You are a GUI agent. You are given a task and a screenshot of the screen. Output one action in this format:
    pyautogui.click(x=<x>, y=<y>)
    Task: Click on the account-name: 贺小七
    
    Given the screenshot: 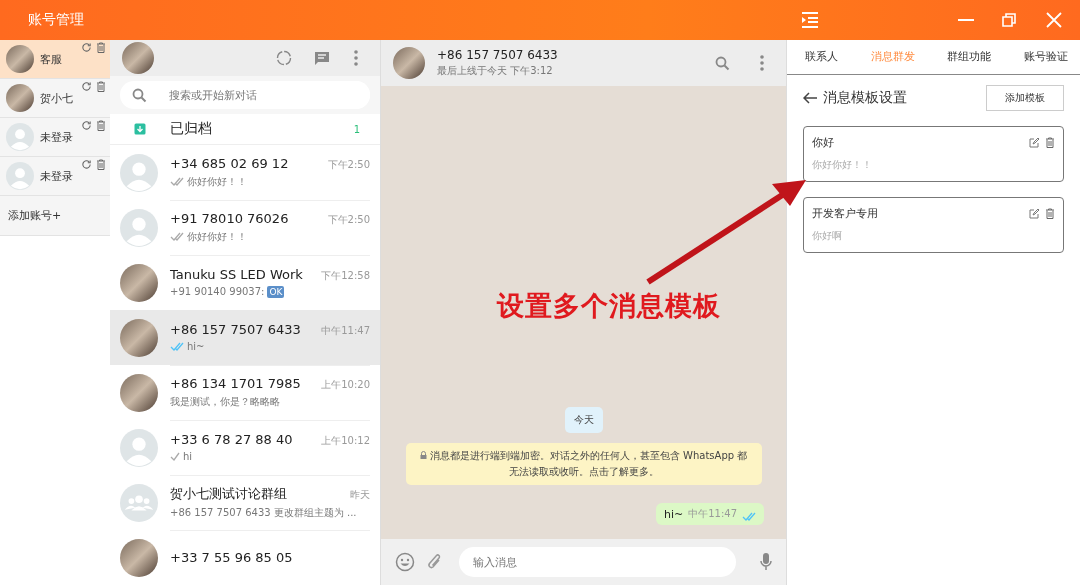 What is the action you would take?
    pyautogui.click(x=56, y=98)
    